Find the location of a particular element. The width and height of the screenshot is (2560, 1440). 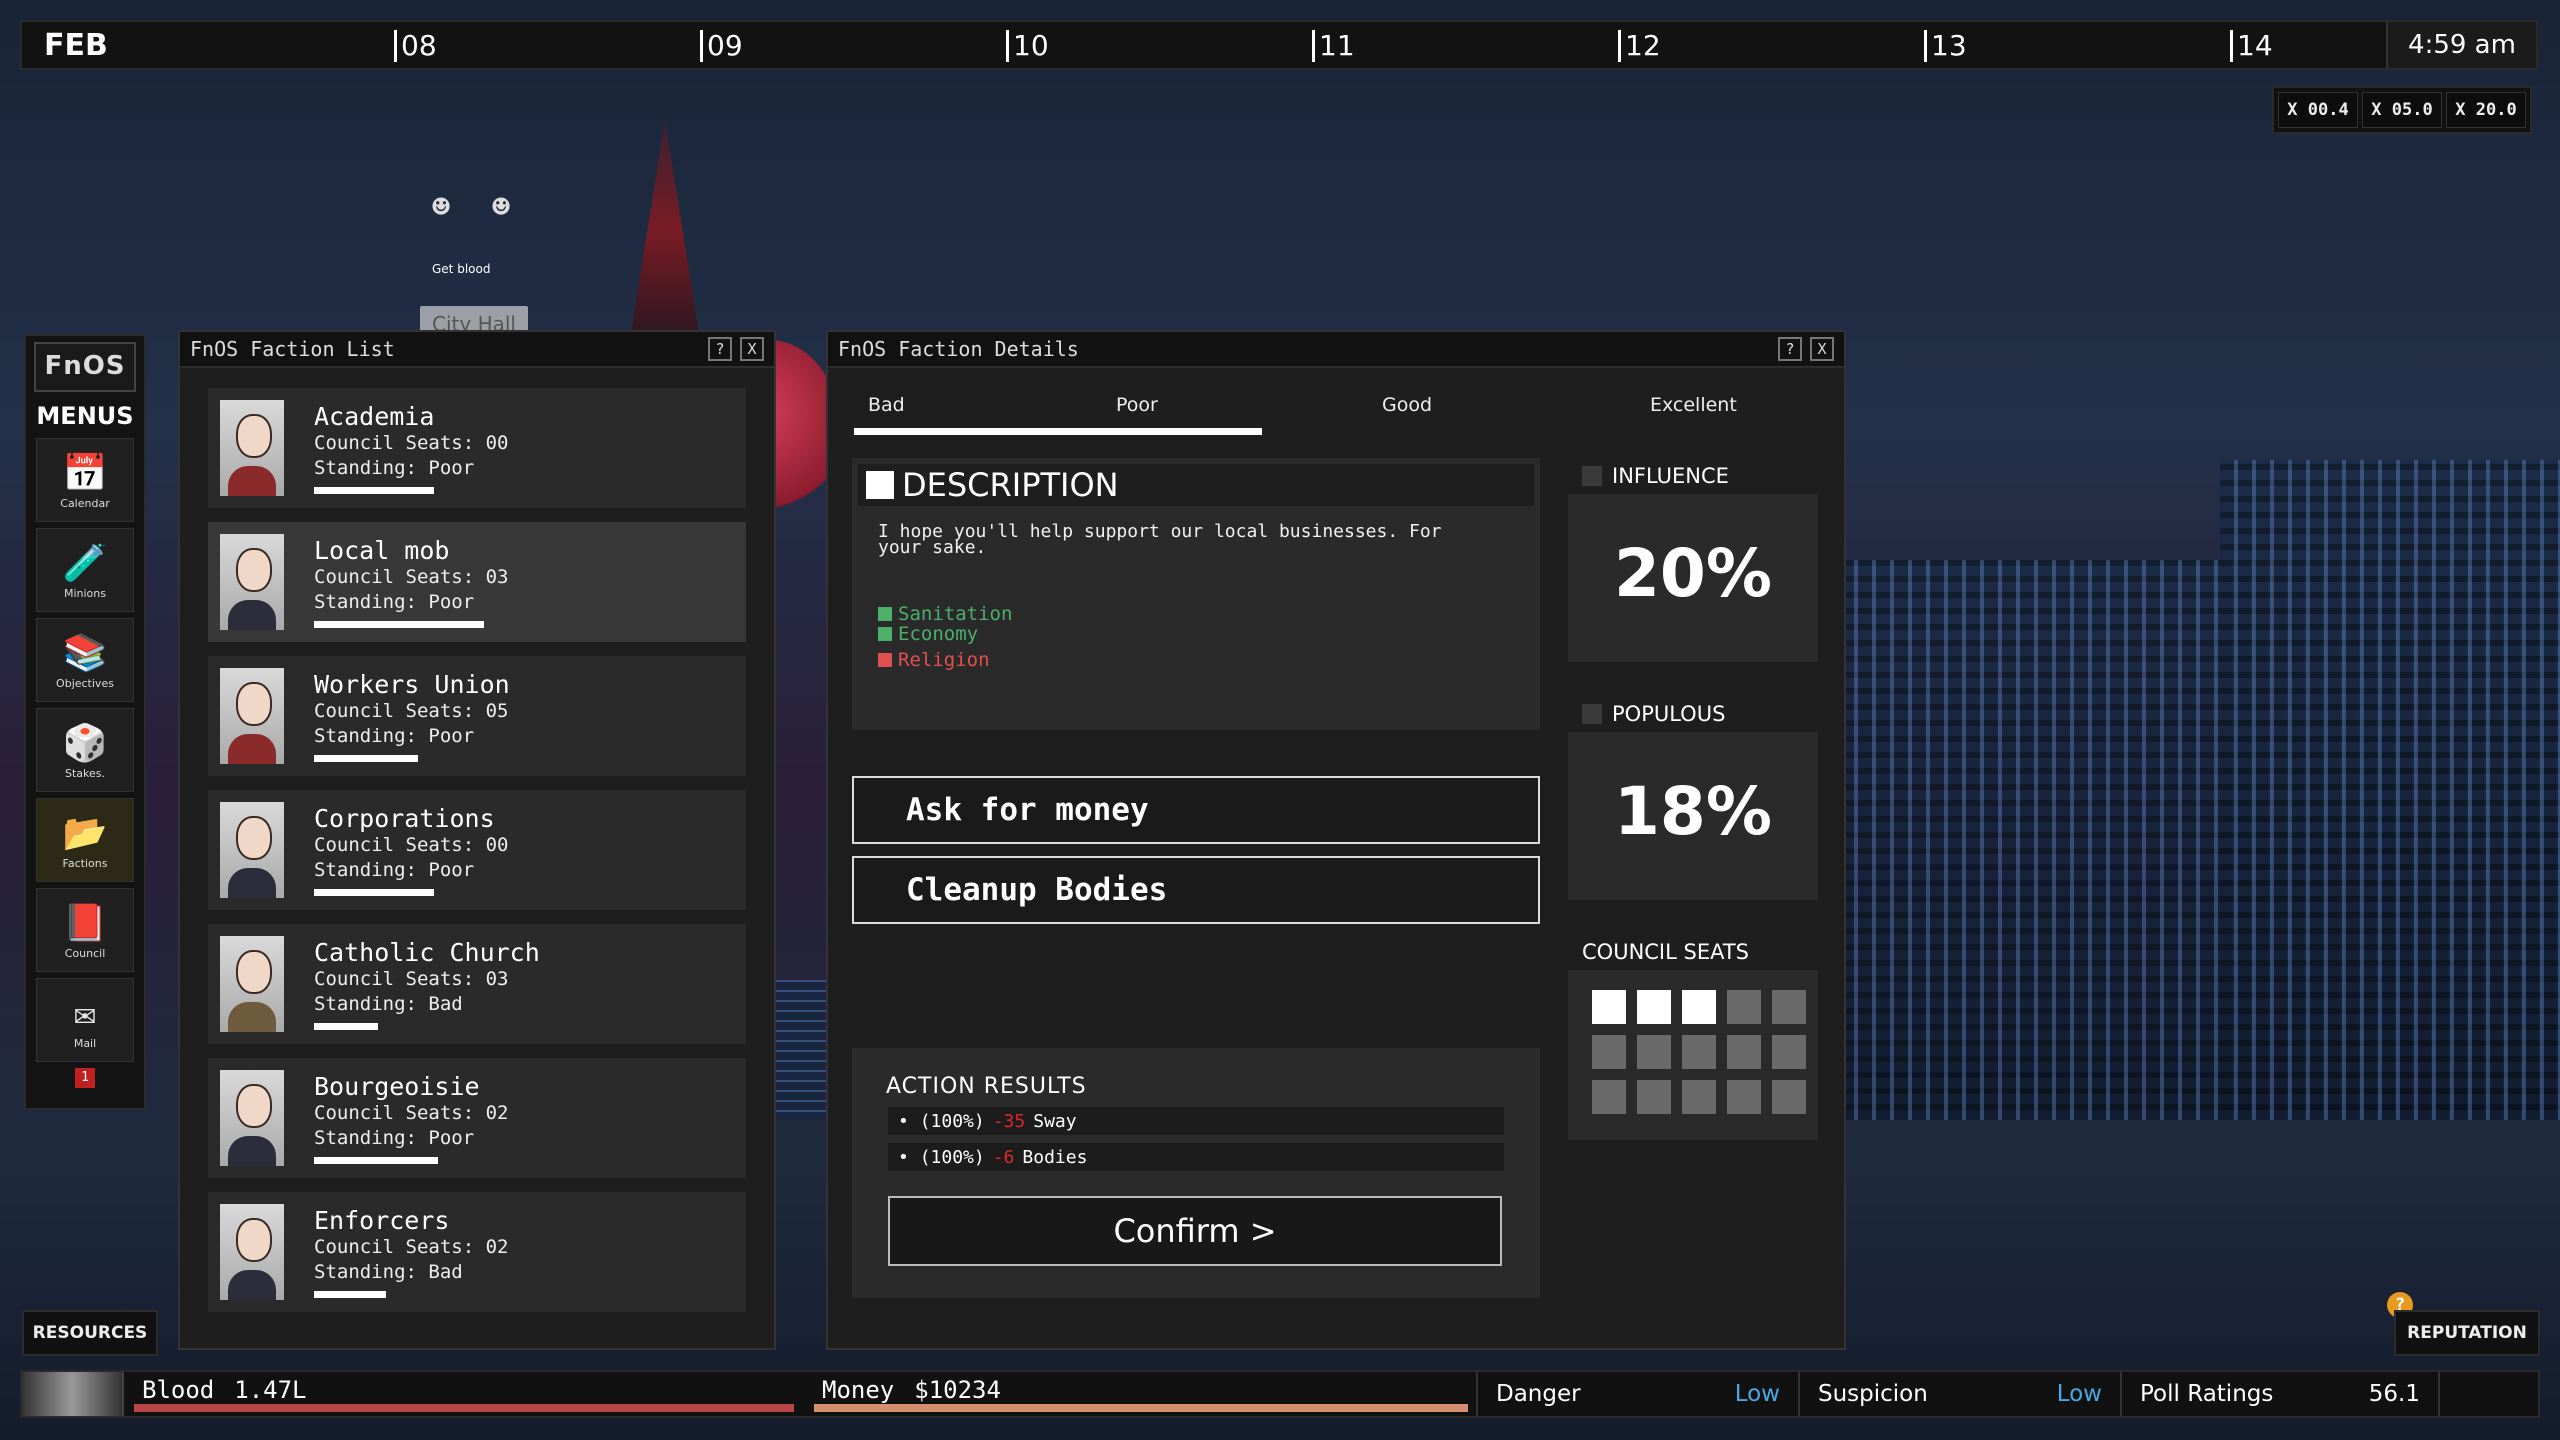

influence-title: INFLUENCE is located at coordinates (1670, 476).